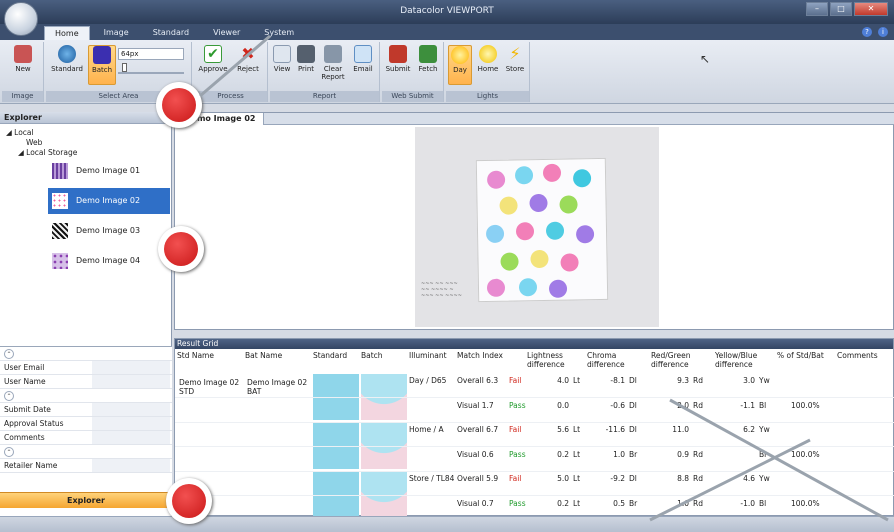 Image resolution: width=894 pixels, height=532 pixels. What do you see at coordinates (306, 59) in the screenshot?
I see `print-button: Print` at bounding box center [306, 59].